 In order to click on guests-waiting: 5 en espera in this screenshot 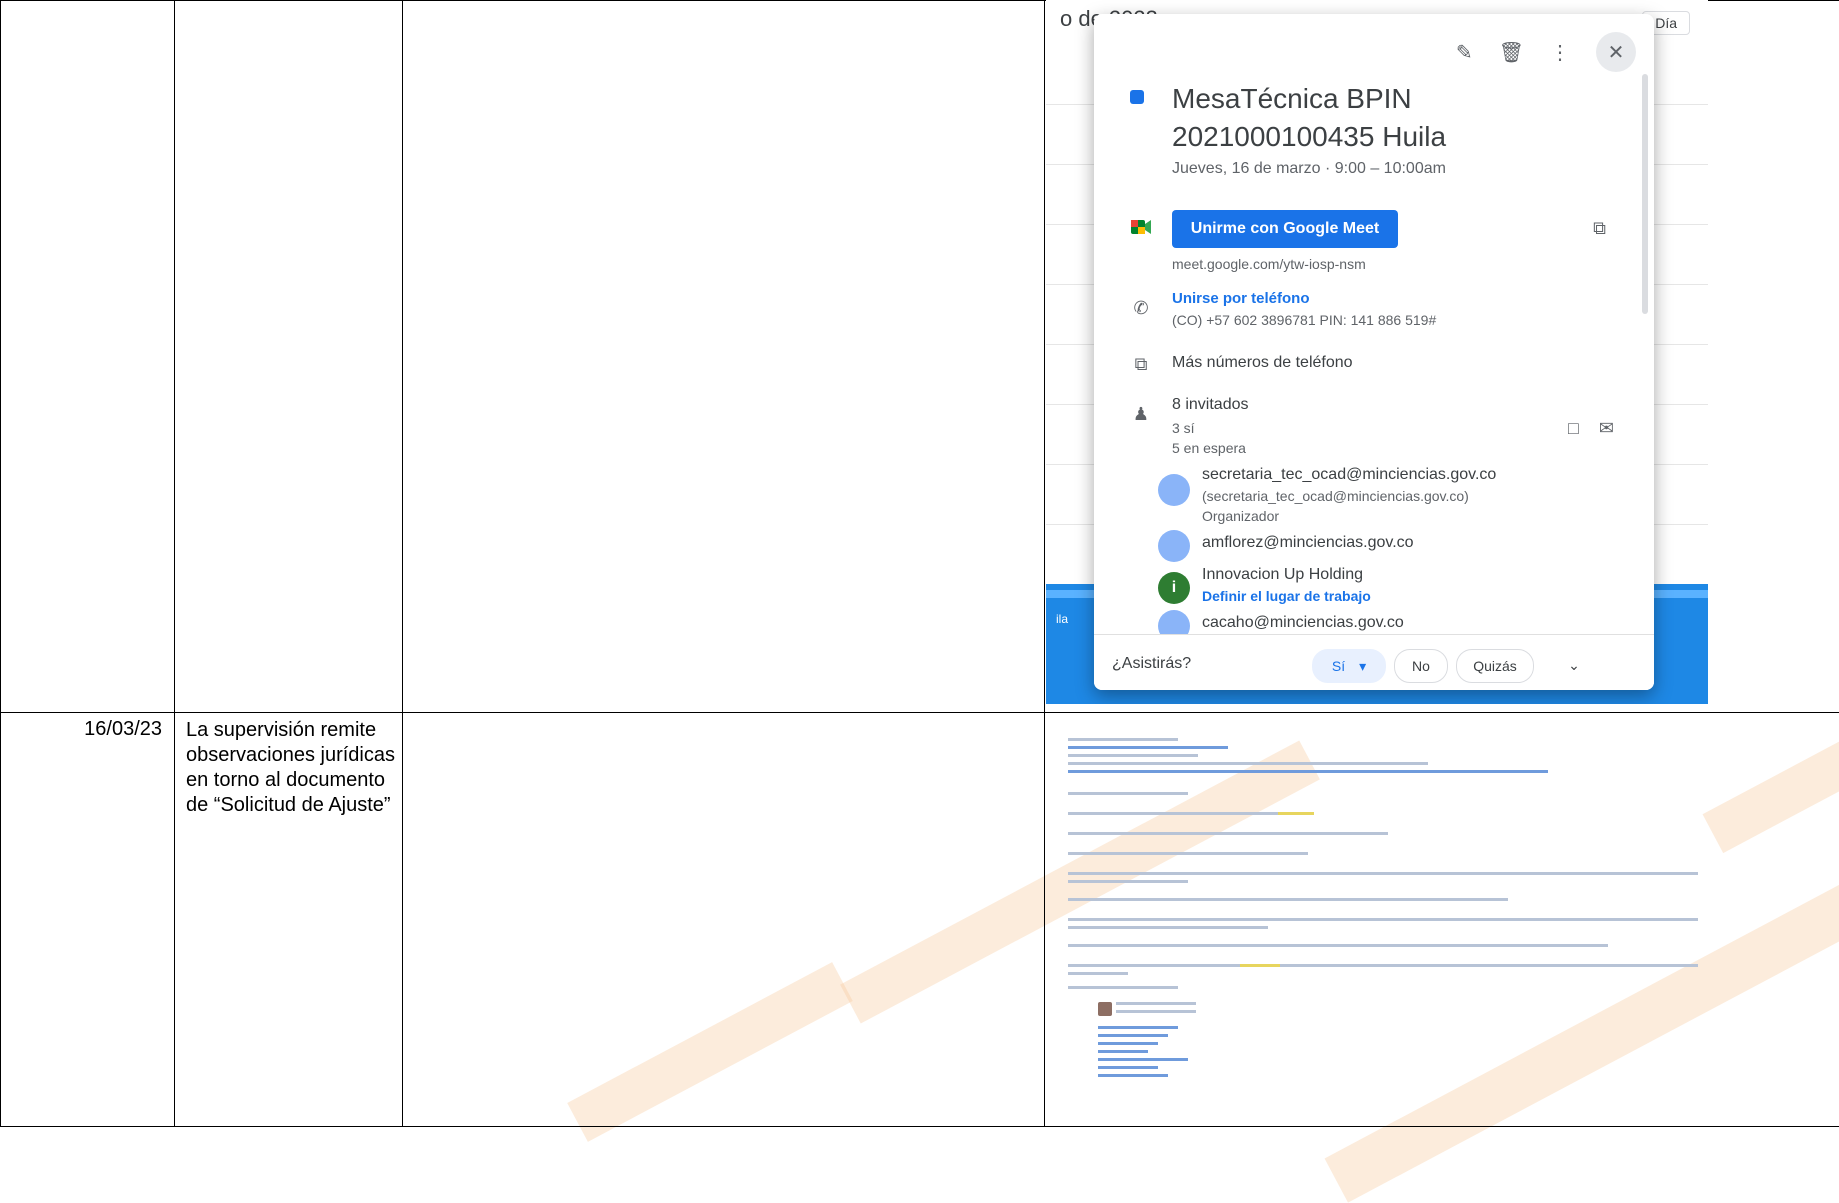, I will do `click(1209, 448)`.